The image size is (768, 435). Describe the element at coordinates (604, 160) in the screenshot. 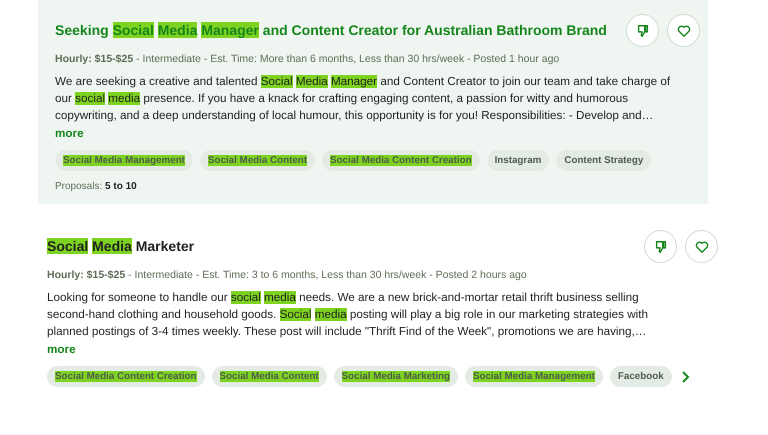

I see `skill-tag: Content Strategy` at that location.